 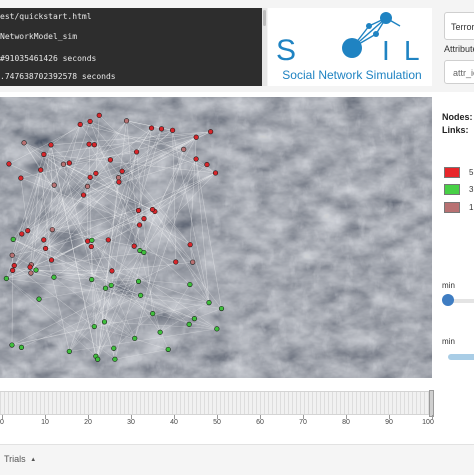 I want to click on range-slider, so click(x=461, y=357).